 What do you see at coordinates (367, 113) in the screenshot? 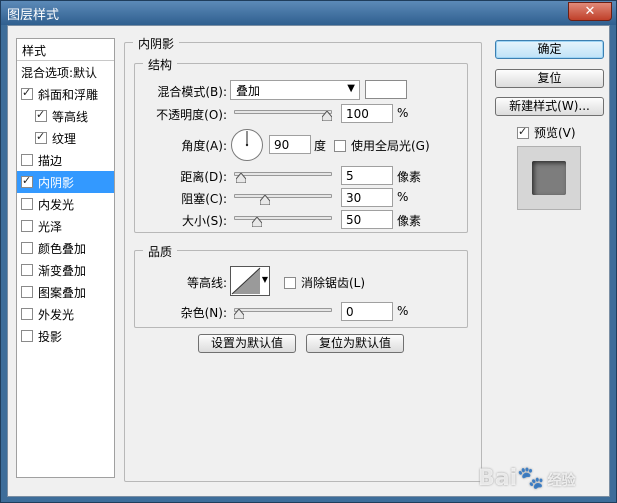
I see `opacity-input: 100` at bounding box center [367, 113].